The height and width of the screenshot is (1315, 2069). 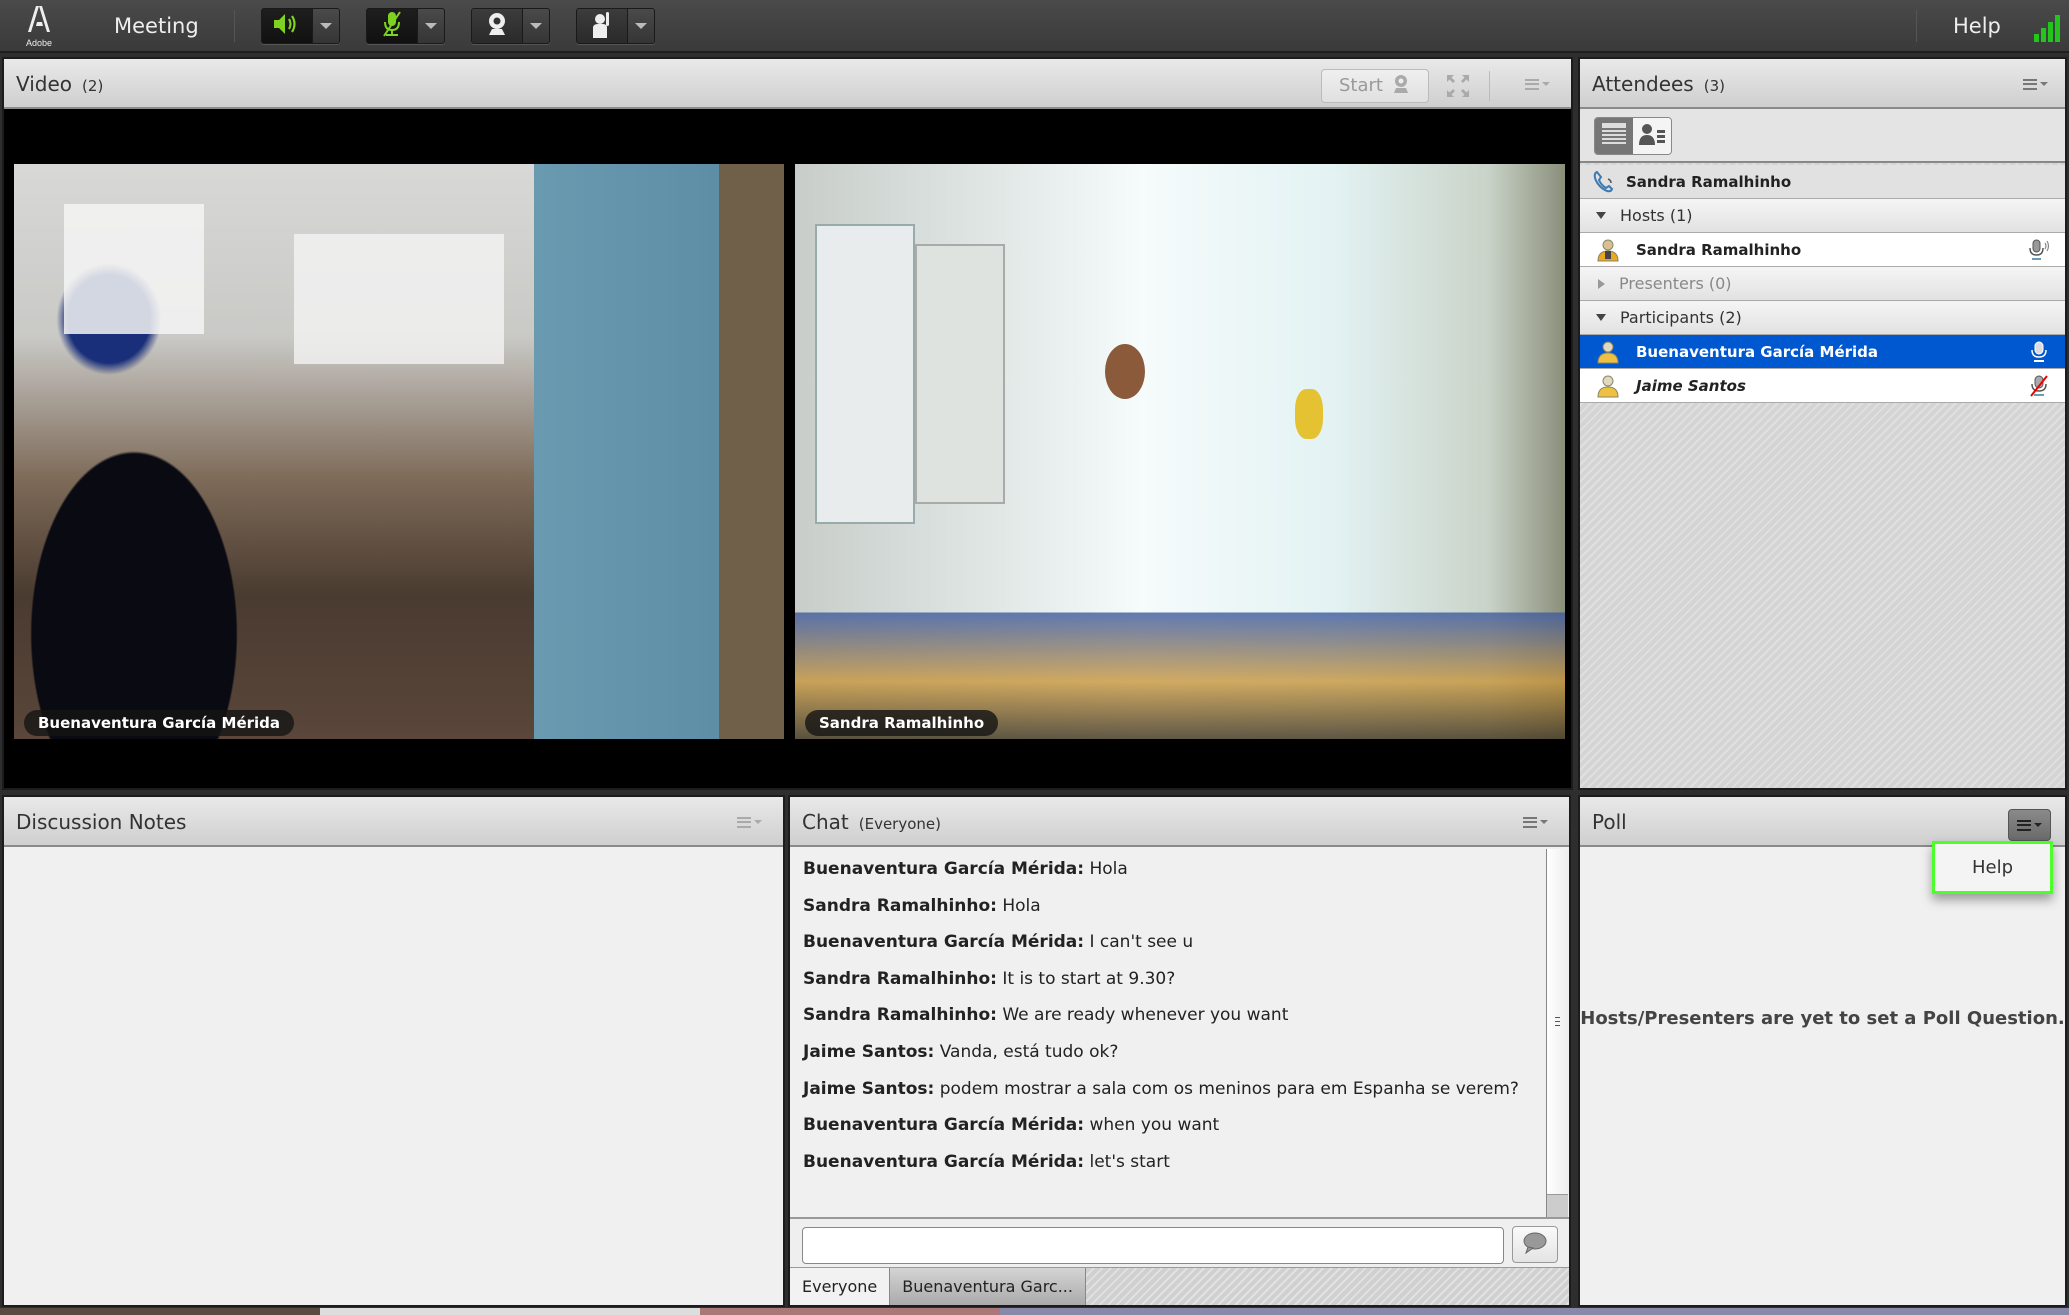 I want to click on phone-icon, so click(x=1604, y=182).